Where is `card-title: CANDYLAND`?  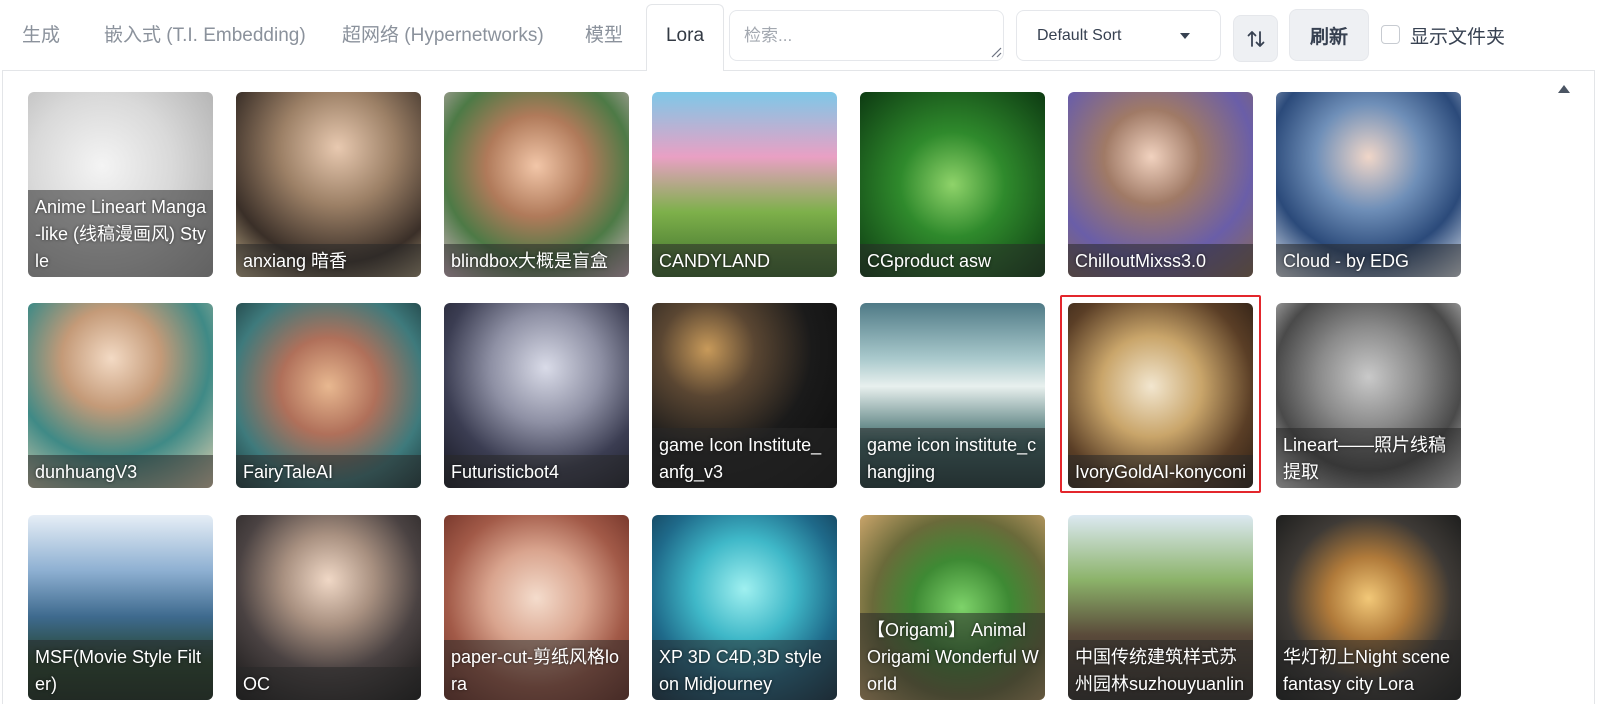 card-title: CANDYLAND is located at coordinates (744, 260).